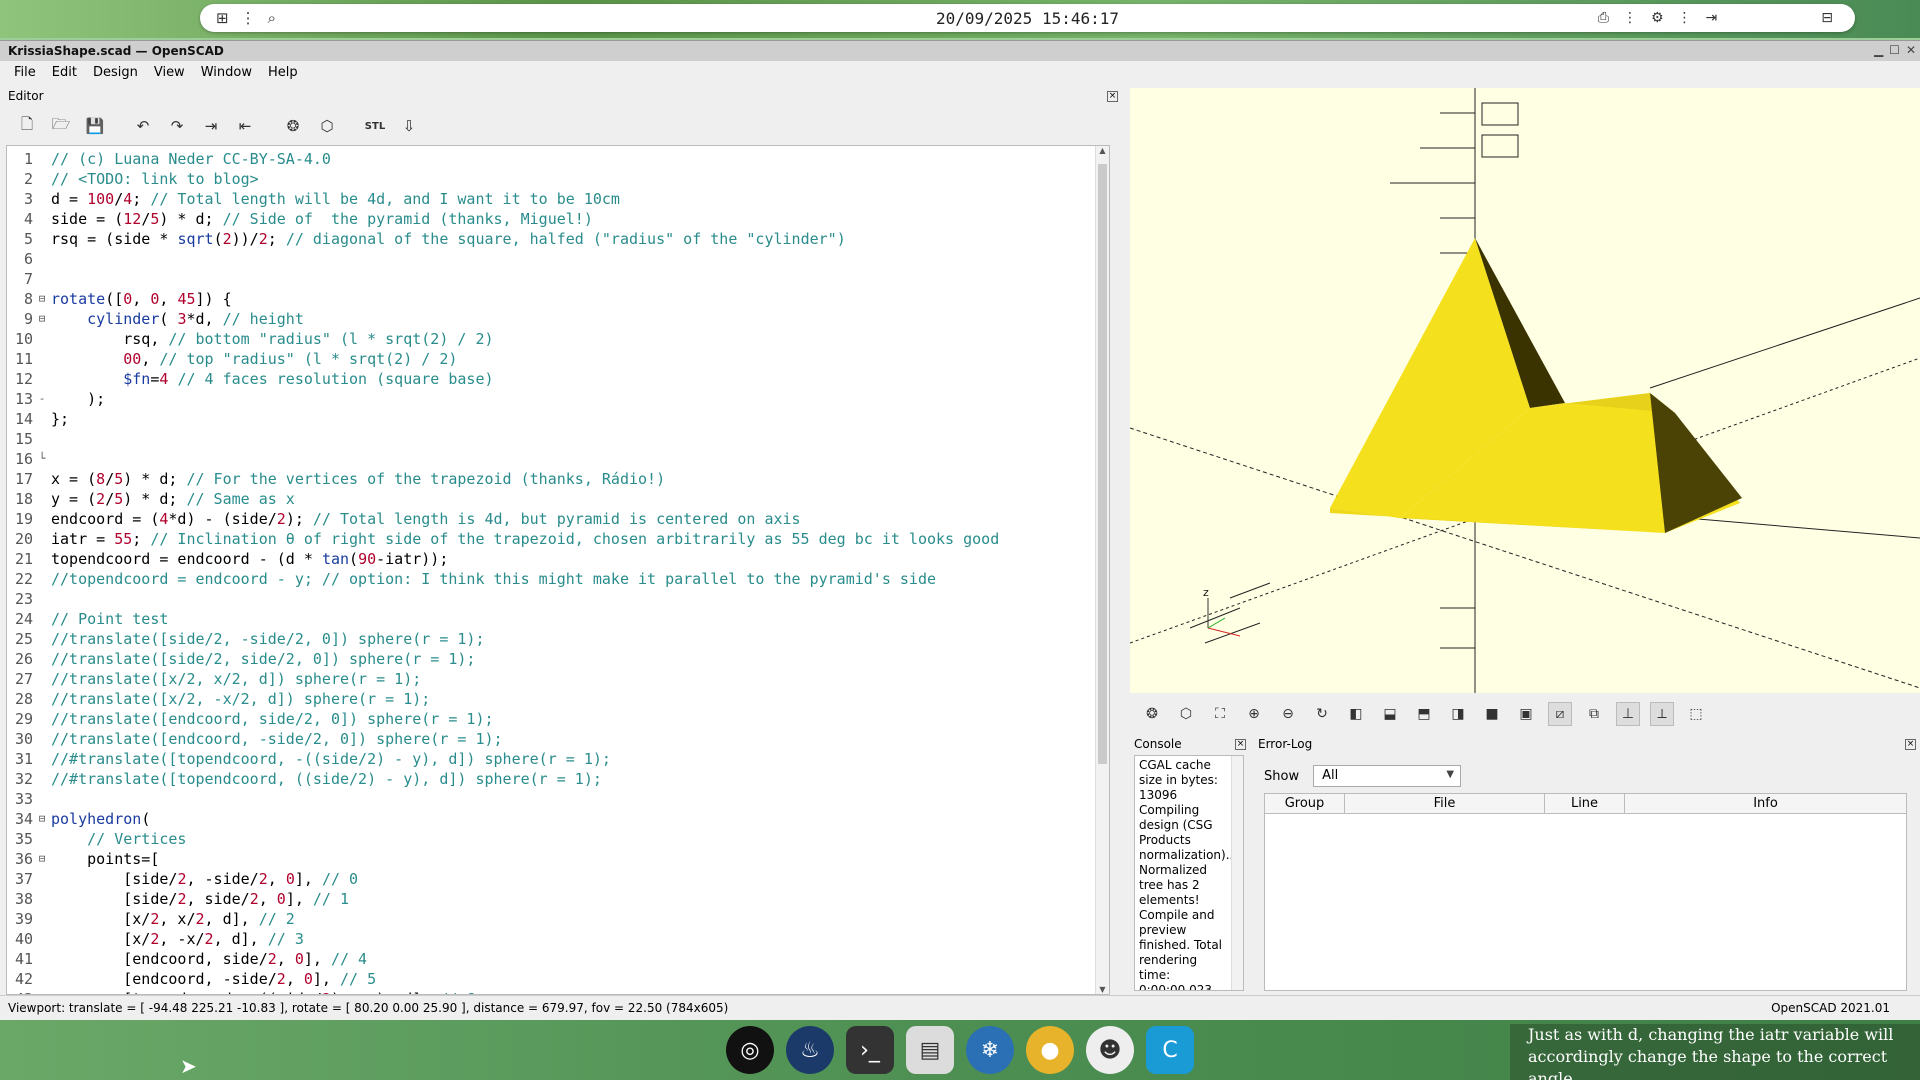 This screenshot has height=1080, width=1920. What do you see at coordinates (1603, 18) in the screenshot?
I see `printer-icon: ⎙` at bounding box center [1603, 18].